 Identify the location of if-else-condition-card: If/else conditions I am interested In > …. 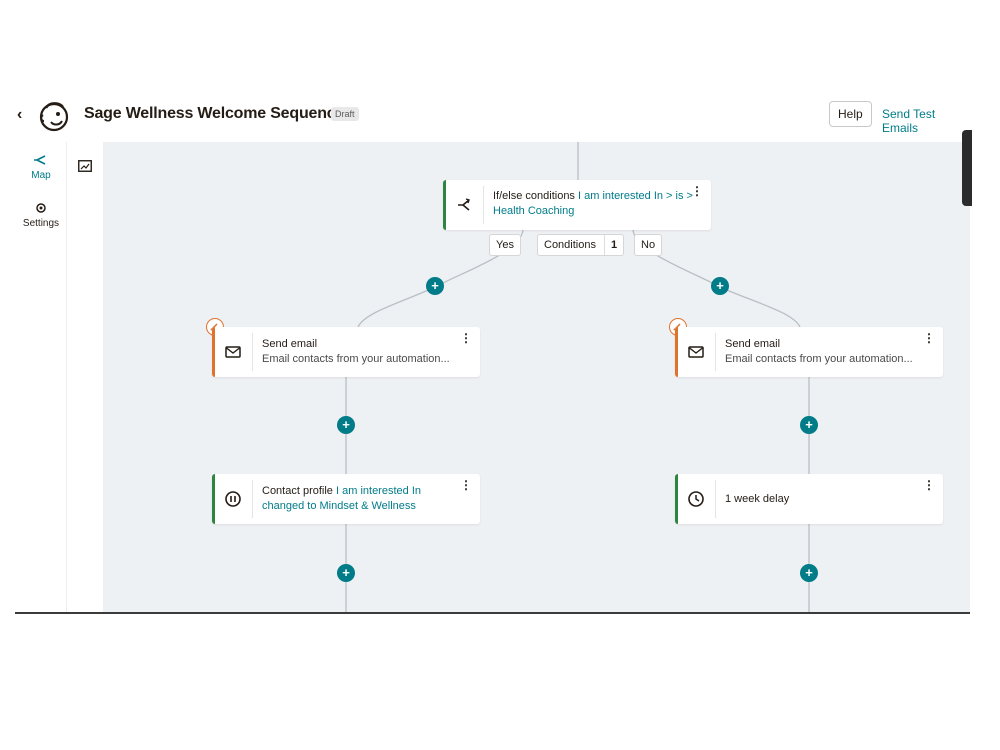
(577, 205).